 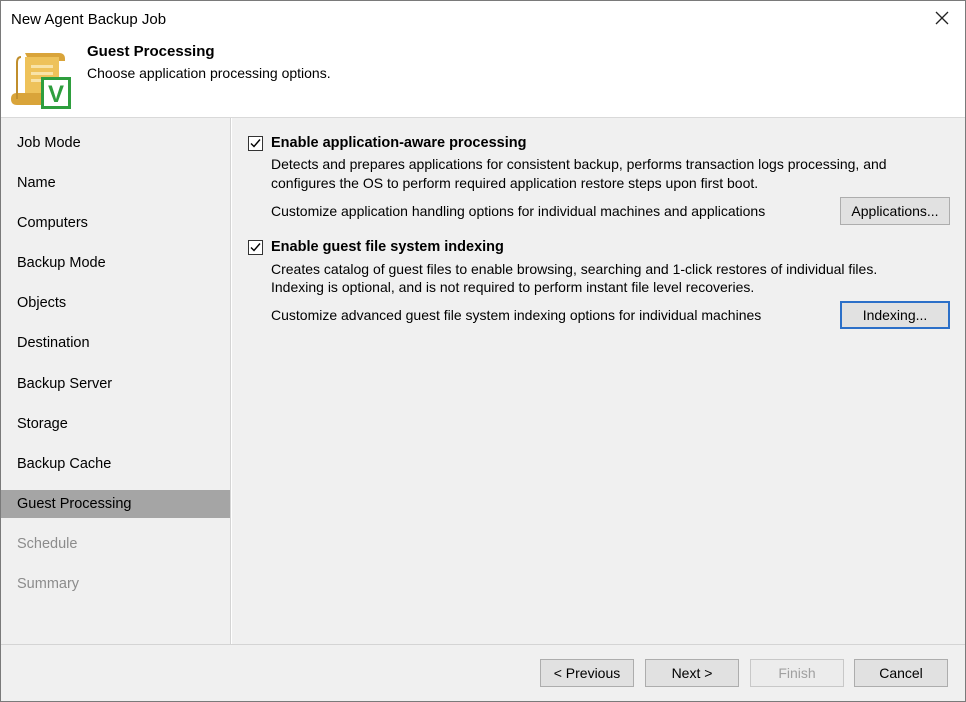 I want to click on close-button, so click(x=942, y=18).